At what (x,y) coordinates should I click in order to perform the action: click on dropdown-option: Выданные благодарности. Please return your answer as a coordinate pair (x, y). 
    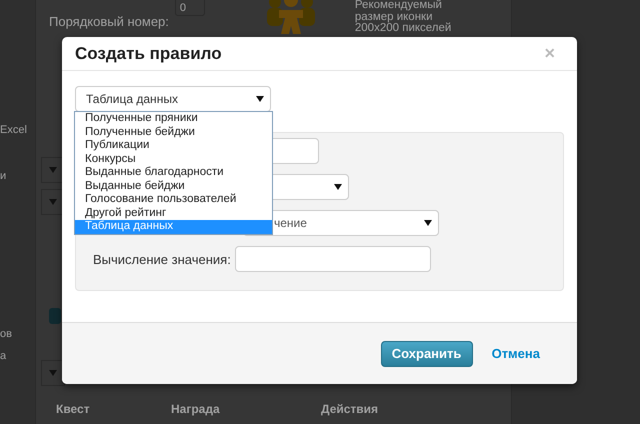
    Looking at the image, I should click on (173, 173).